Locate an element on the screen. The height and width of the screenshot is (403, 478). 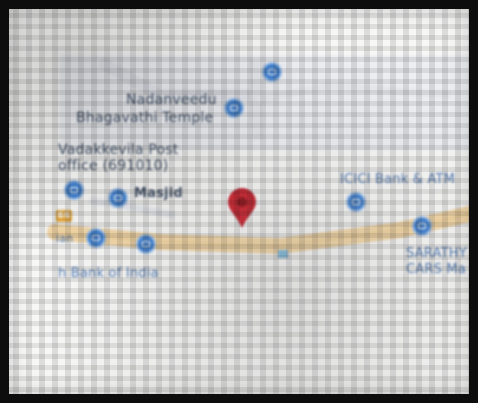
small-map-feature is located at coordinates (283, 254).